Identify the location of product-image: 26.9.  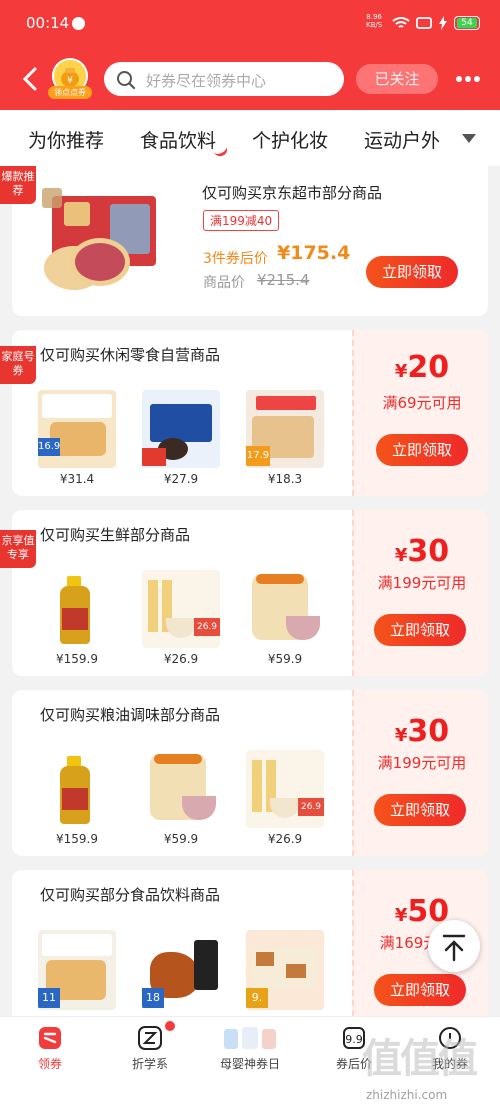
(285, 789).